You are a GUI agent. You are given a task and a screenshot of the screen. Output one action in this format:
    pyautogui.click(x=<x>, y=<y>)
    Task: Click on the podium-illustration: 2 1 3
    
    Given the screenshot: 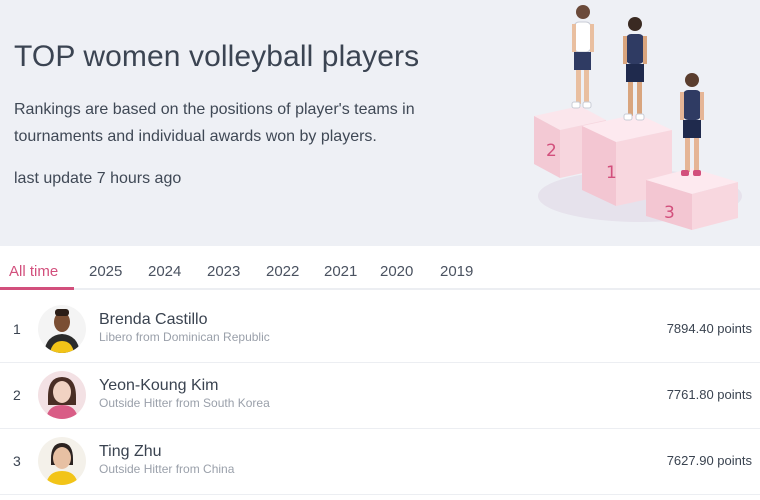 What is the action you would take?
    pyautogui.click(x=638, y=117)
    